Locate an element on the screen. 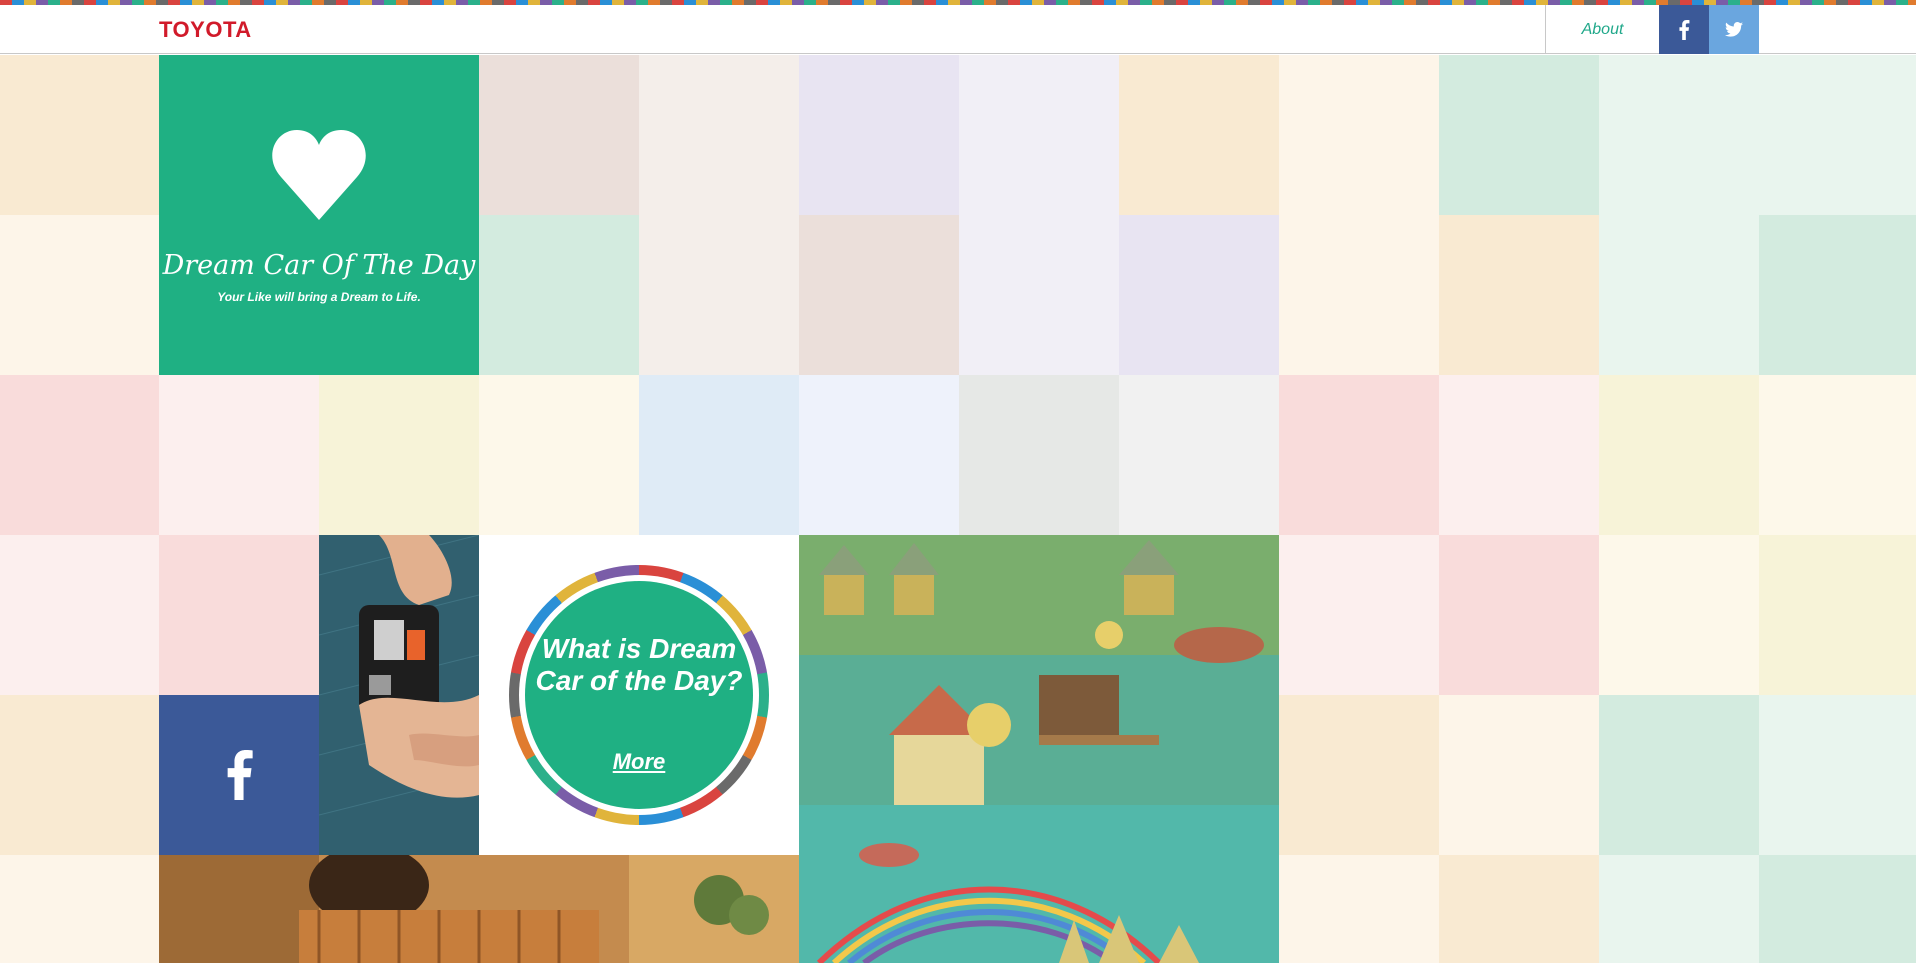 Image resolution: width=1916 pixels, height=963 pixels. what-is-circle: What is Dream Car of the Day? More is located at coordinates (639, 695).